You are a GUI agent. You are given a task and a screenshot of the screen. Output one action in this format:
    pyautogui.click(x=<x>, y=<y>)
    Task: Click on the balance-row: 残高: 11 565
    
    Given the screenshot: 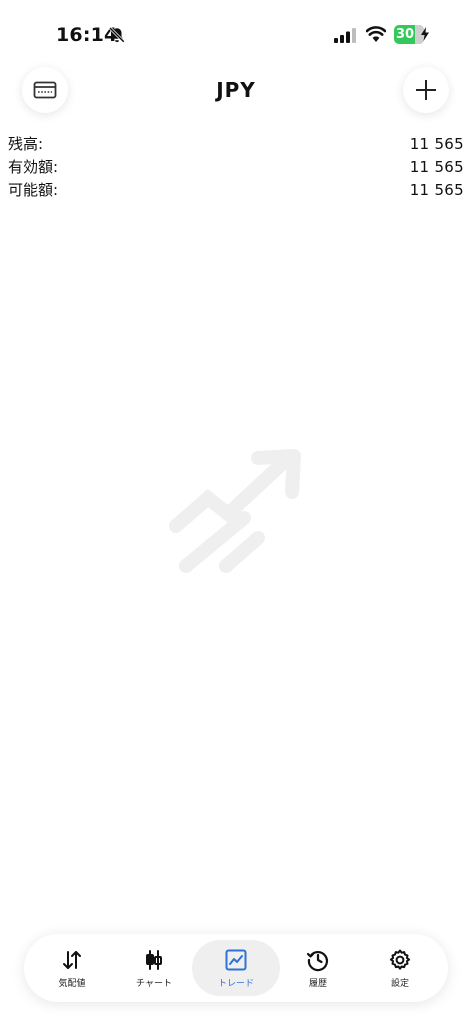 What is the action you would take?
    pyautogui.click(x=236, y=143)
    